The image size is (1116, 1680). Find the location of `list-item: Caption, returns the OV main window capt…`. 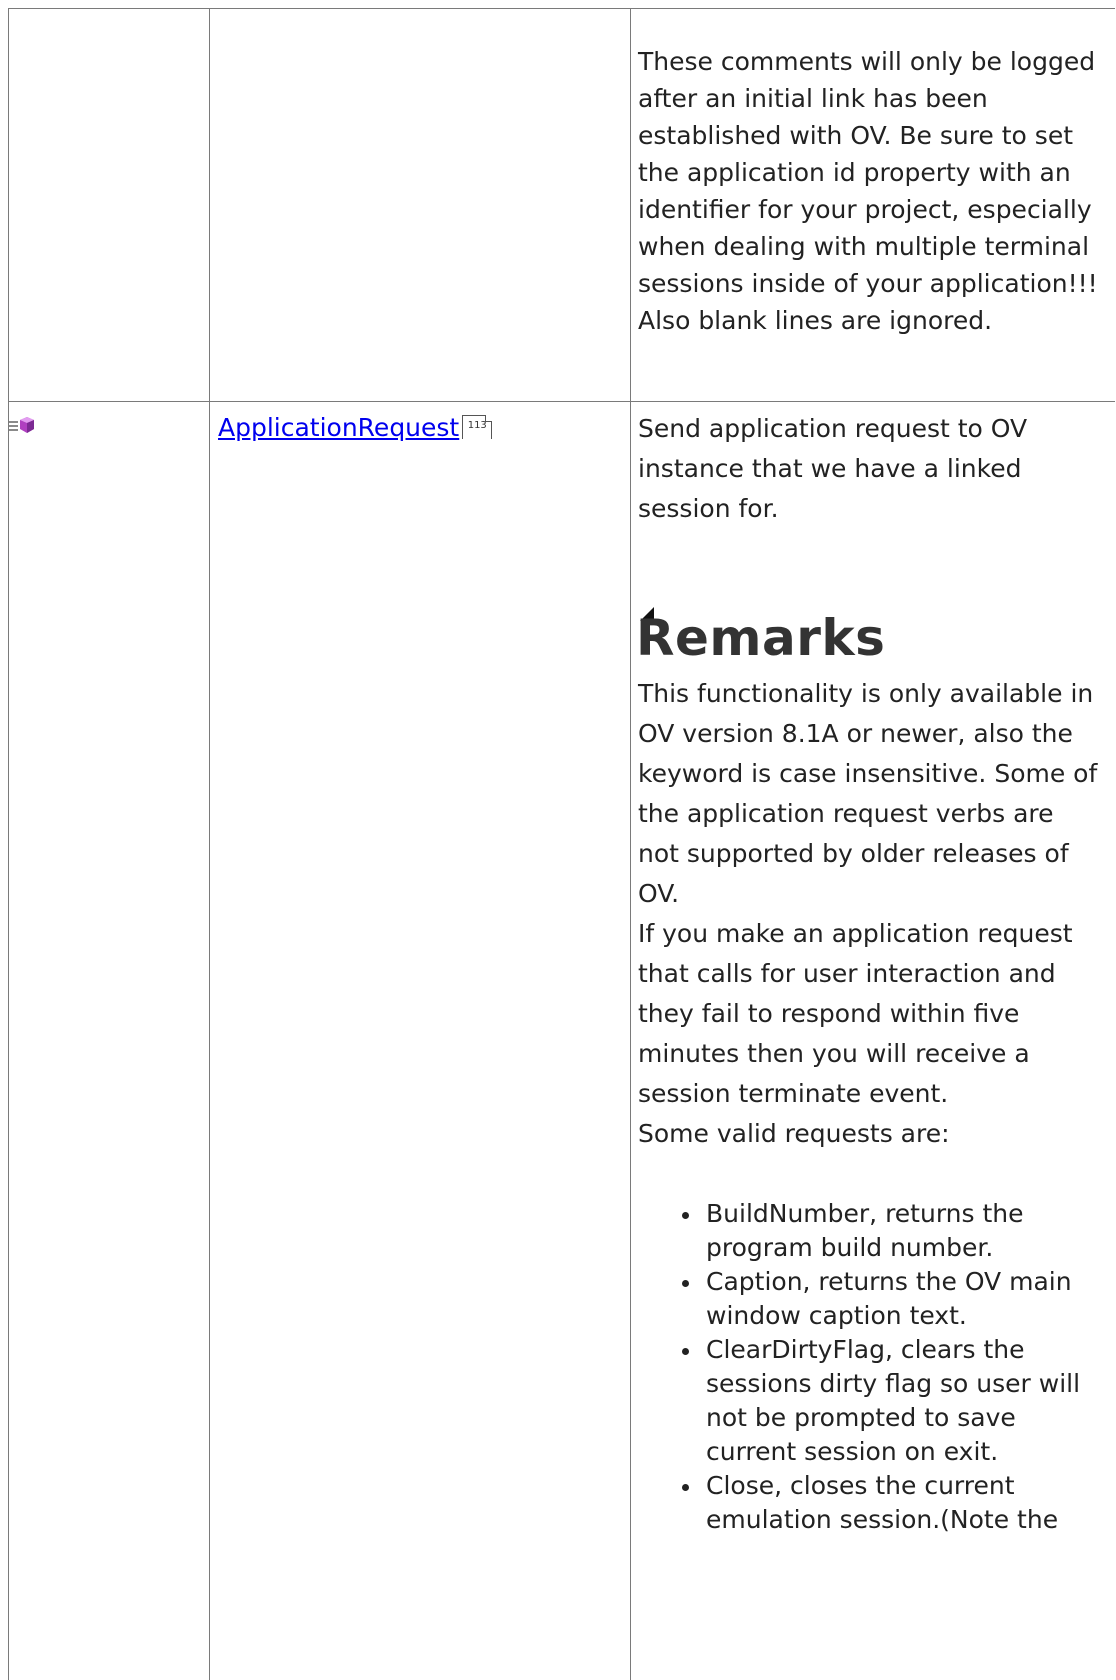

list-item: Caption, returns the OV main window capt… is located at coordinates (893, 1299).